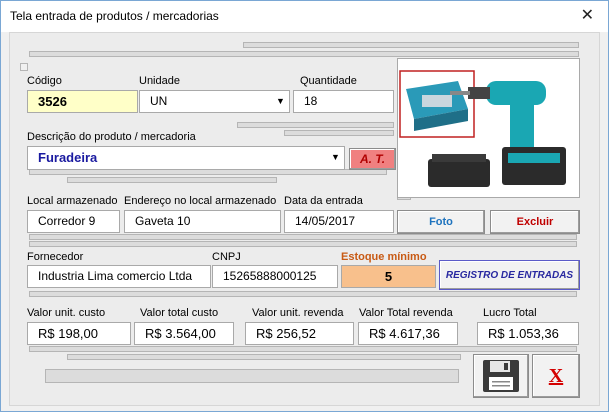  What do you see at coordinates (535, 222) in the screenshot?
I see `excluir-button: Excluir` at bounding box center [535, 222].